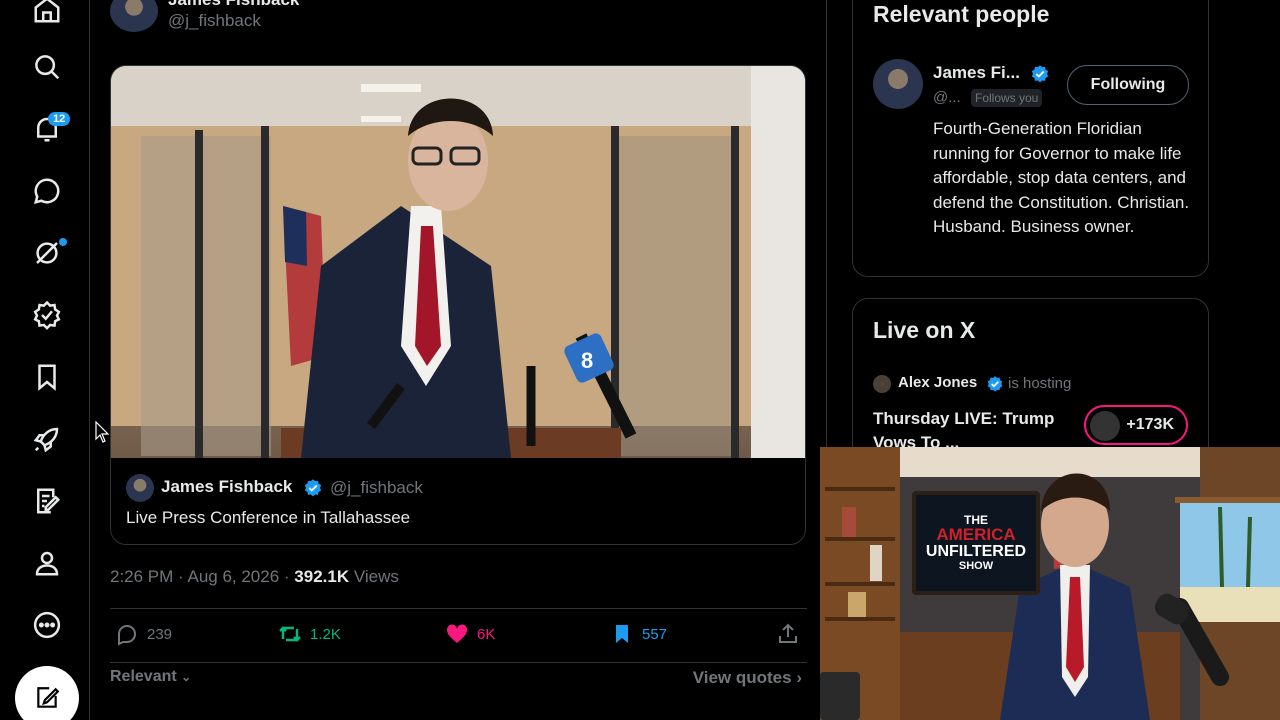 The width and height of the screenshot is (1280, 720). What do you see at coordinates (961, 14) in the screenshot?
I see `relevant-people-title: Relevant people` at bounding box center [961, 14].